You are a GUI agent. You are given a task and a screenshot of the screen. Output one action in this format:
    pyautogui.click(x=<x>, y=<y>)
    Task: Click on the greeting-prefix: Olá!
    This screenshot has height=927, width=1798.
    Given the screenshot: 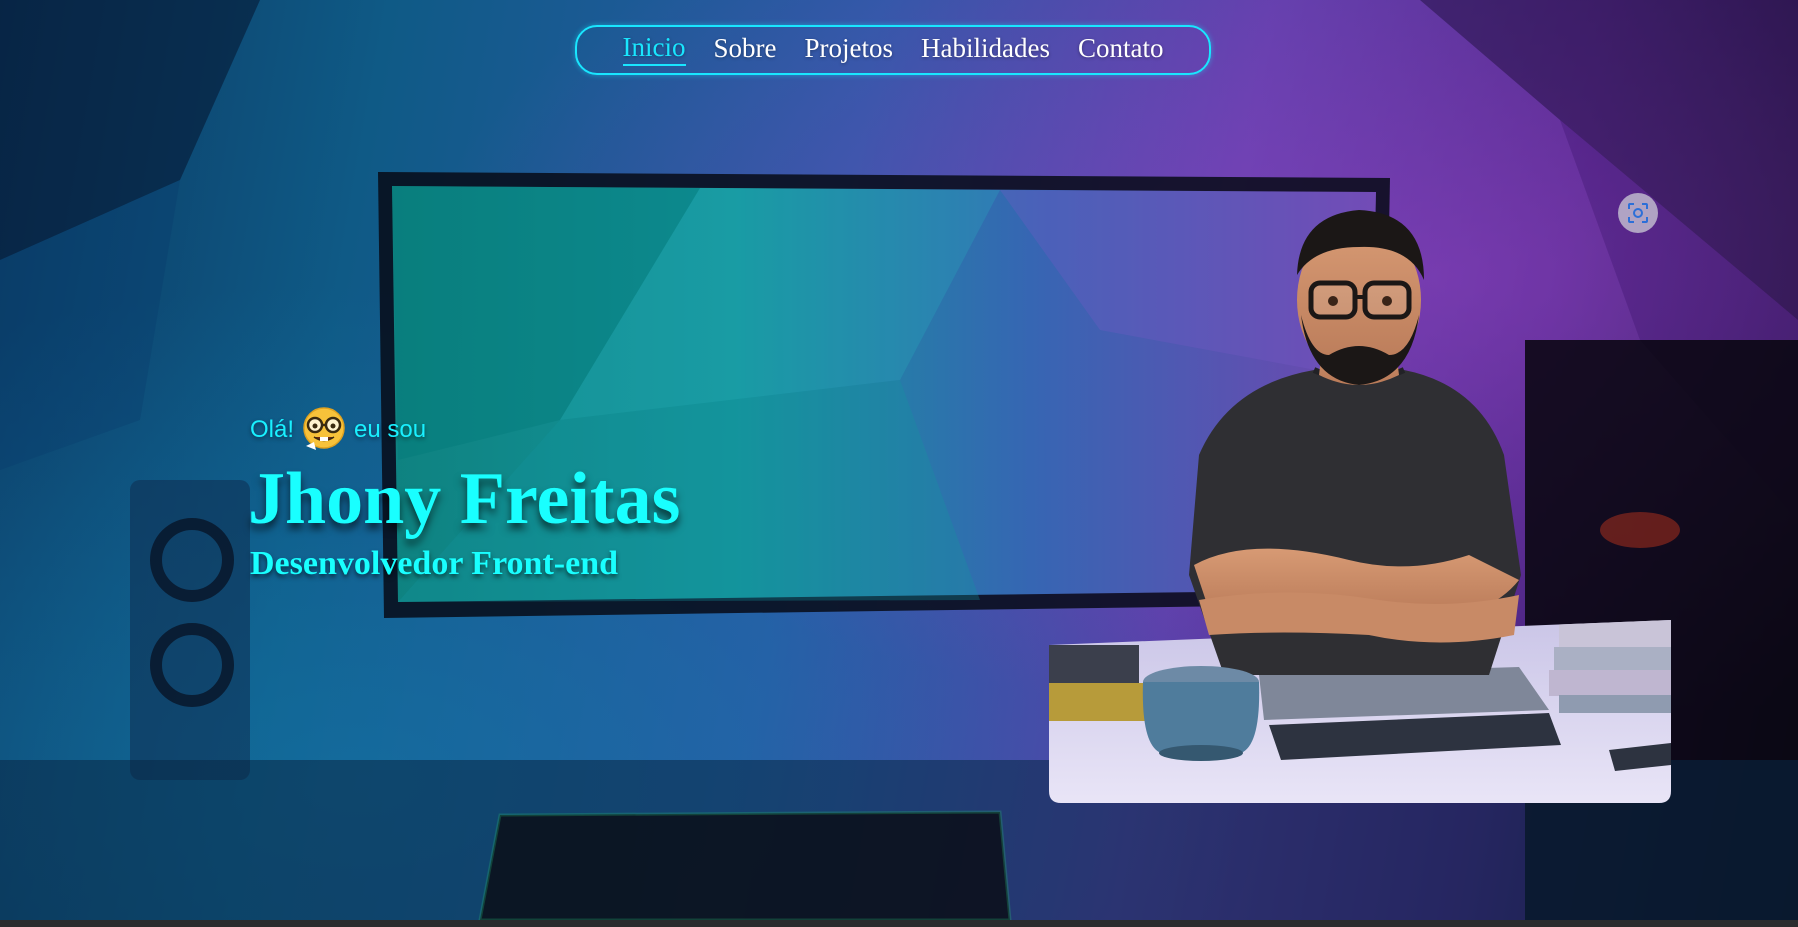 What is the action you would take?
    pyautogui.click(x=272, y=429)
    